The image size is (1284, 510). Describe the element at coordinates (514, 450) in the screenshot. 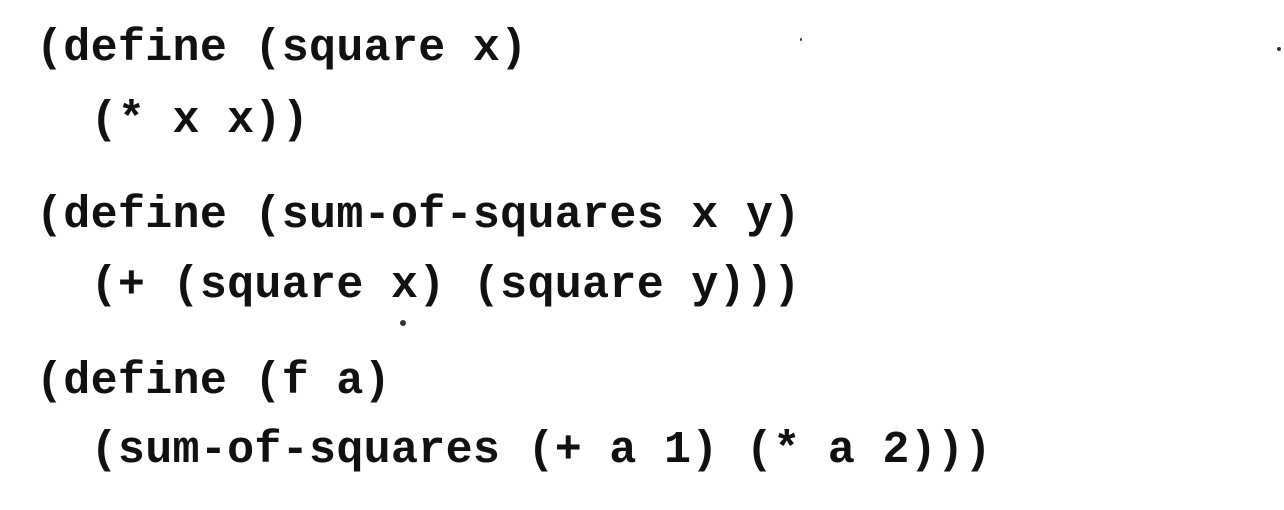

I see `code-line-f-body: (sum-of-squares (+ a 1) (* a 2)))` at that location.